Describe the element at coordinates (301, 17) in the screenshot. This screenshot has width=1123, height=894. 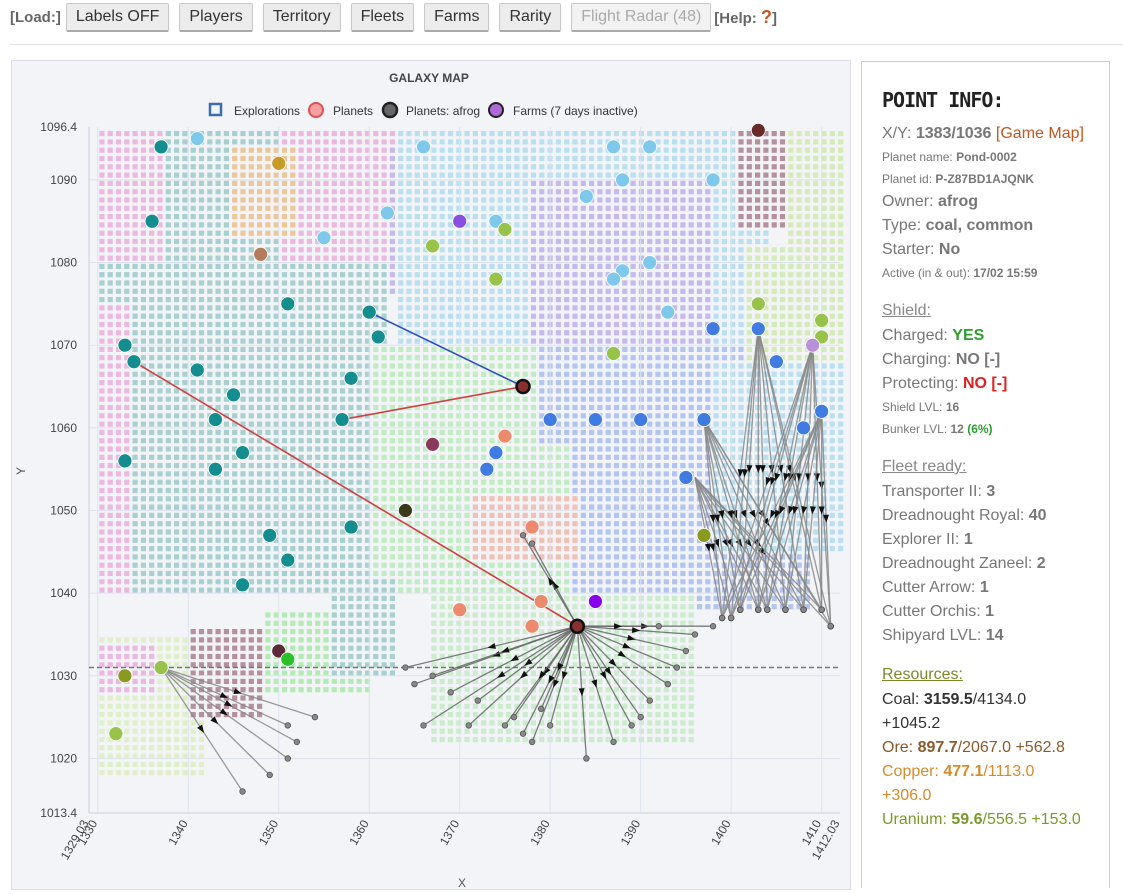
I see `territory-button: Territory` at that location.